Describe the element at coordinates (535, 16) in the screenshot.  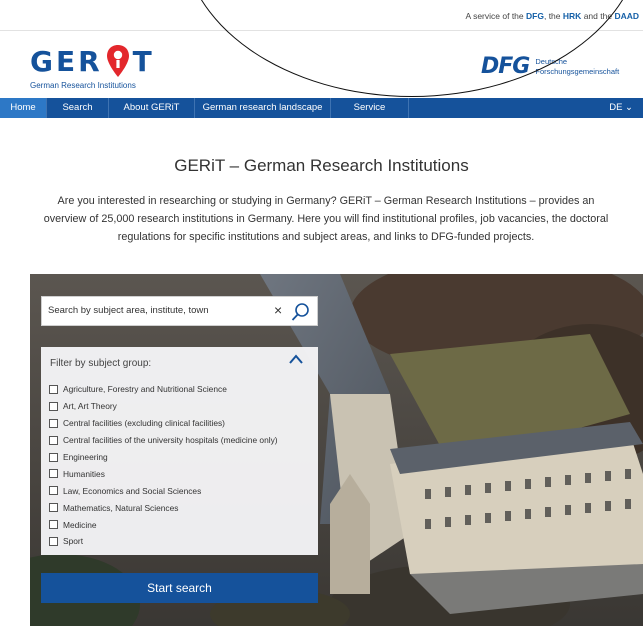
I see `dfg-link: DFG` at that location.